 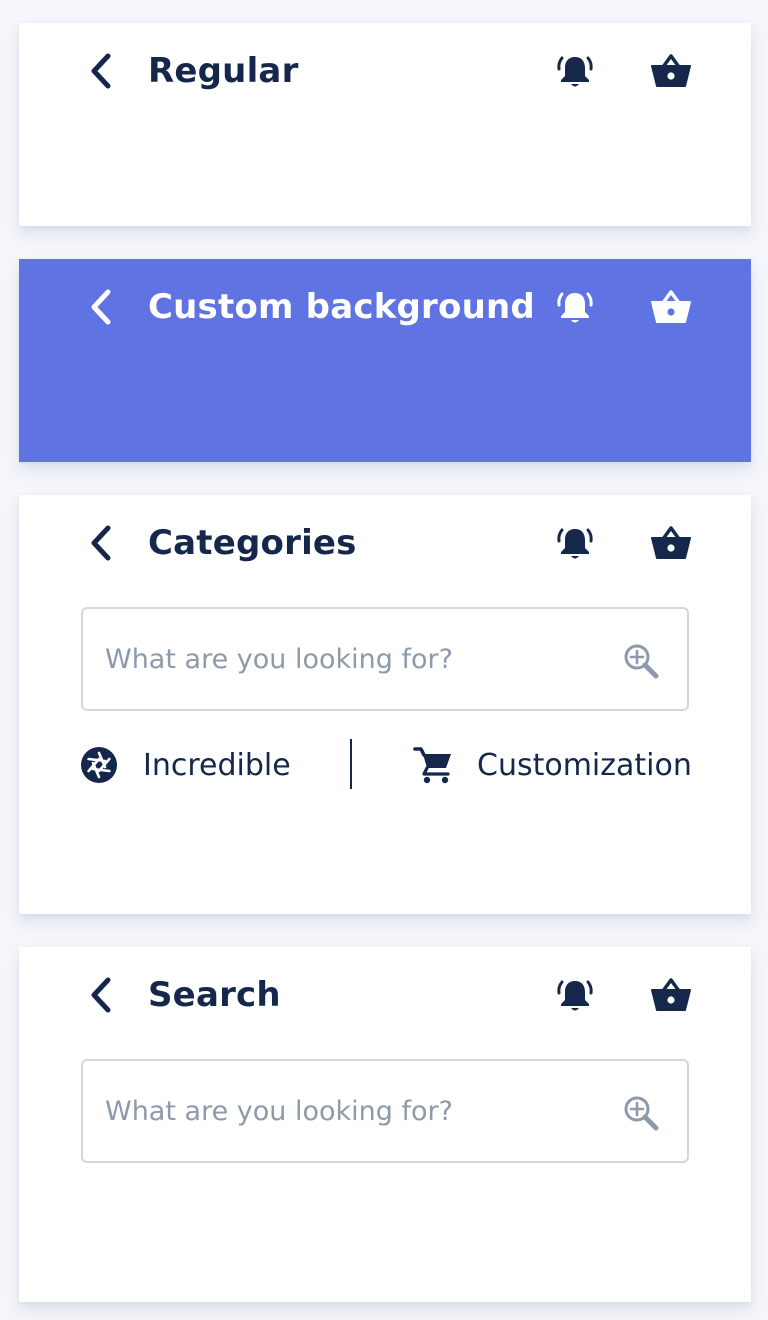 I want to click on app-header: Search, so click(x=385, y=996).